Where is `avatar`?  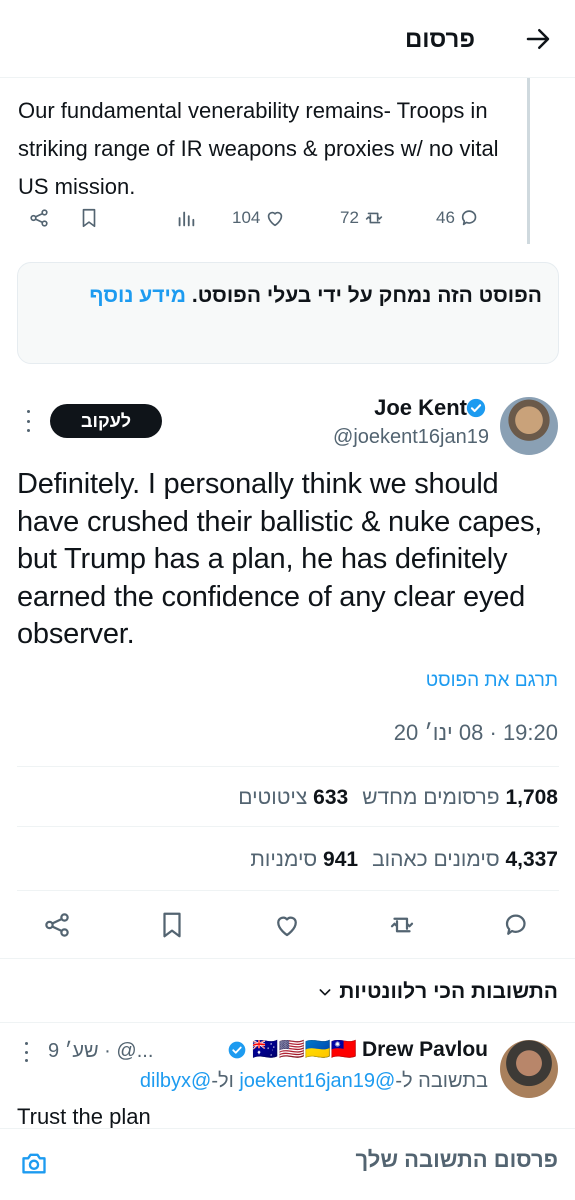
avatar is located at coordinates (529, 426).